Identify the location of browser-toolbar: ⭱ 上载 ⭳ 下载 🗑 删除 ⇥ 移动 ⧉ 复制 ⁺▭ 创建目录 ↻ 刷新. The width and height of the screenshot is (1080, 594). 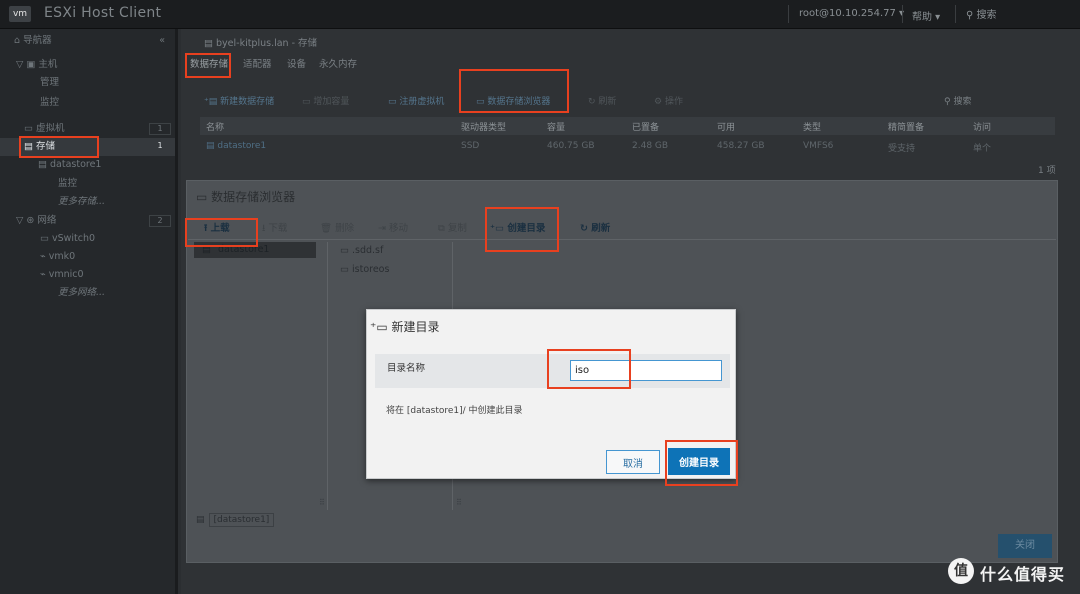
(622, 227).